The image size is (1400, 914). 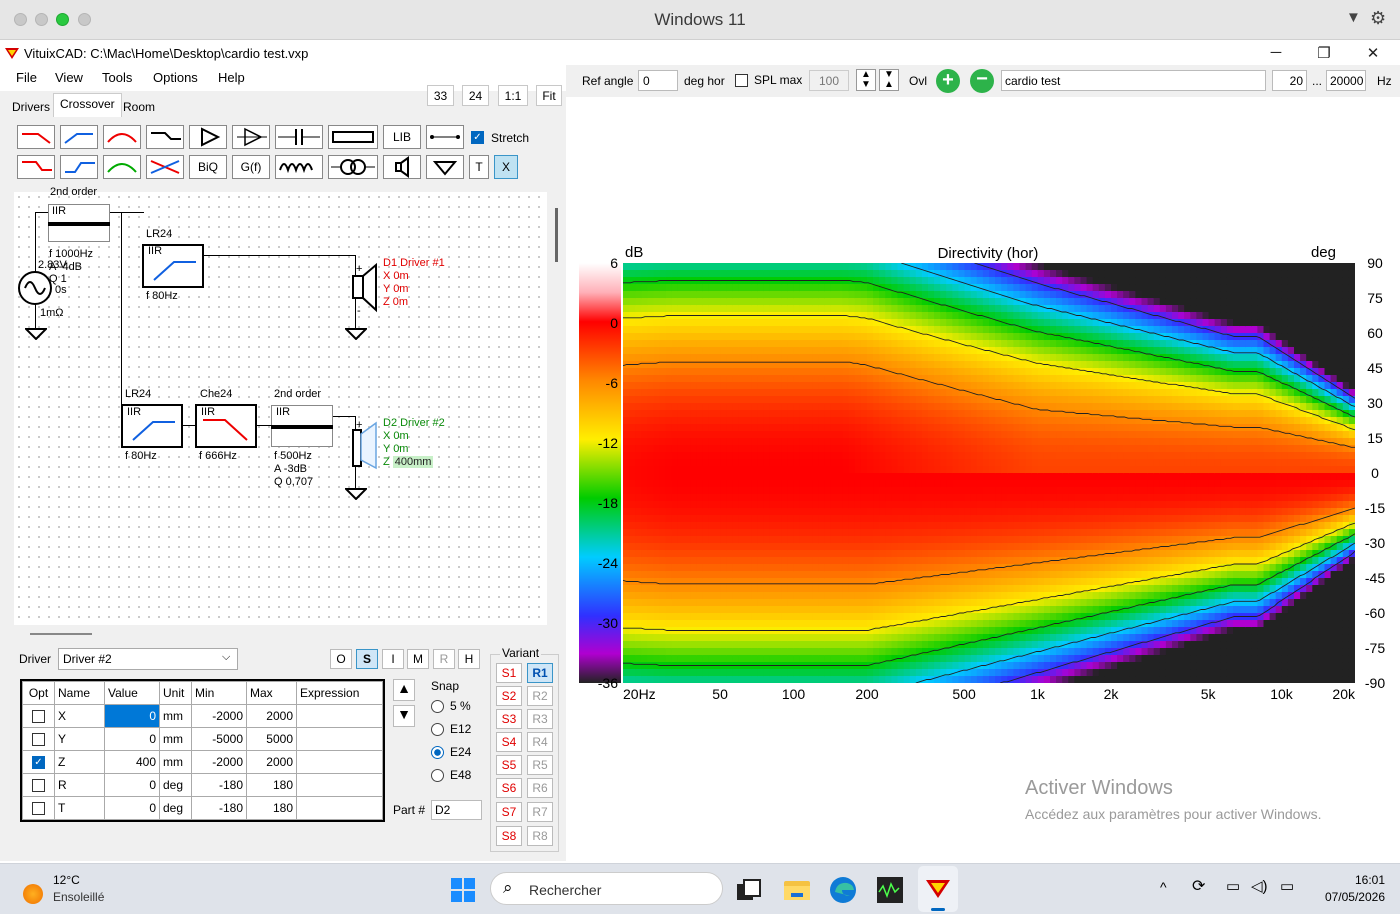 What do you see at coordinates (440, 95) in the screenshot?
I see `zoom-33-button: 33` at bounding box center [440, 95].